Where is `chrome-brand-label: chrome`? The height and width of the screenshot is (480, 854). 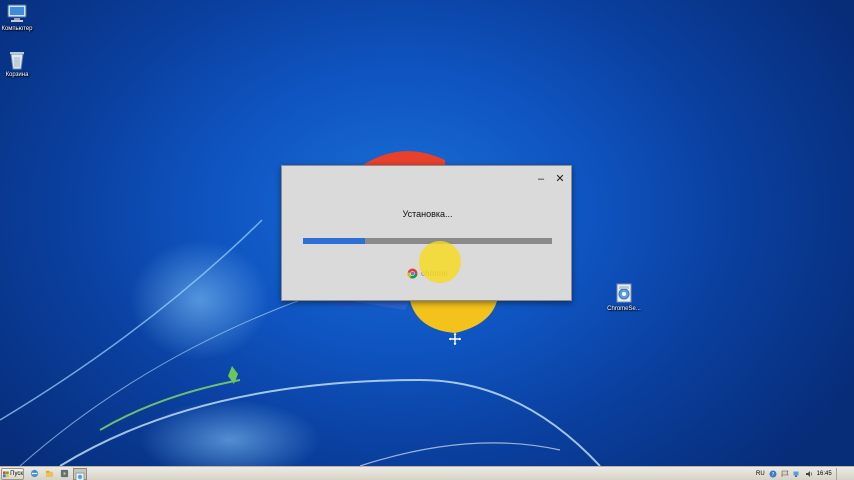
chrome-brand-label: chrome is located at coordinates (434, 273).